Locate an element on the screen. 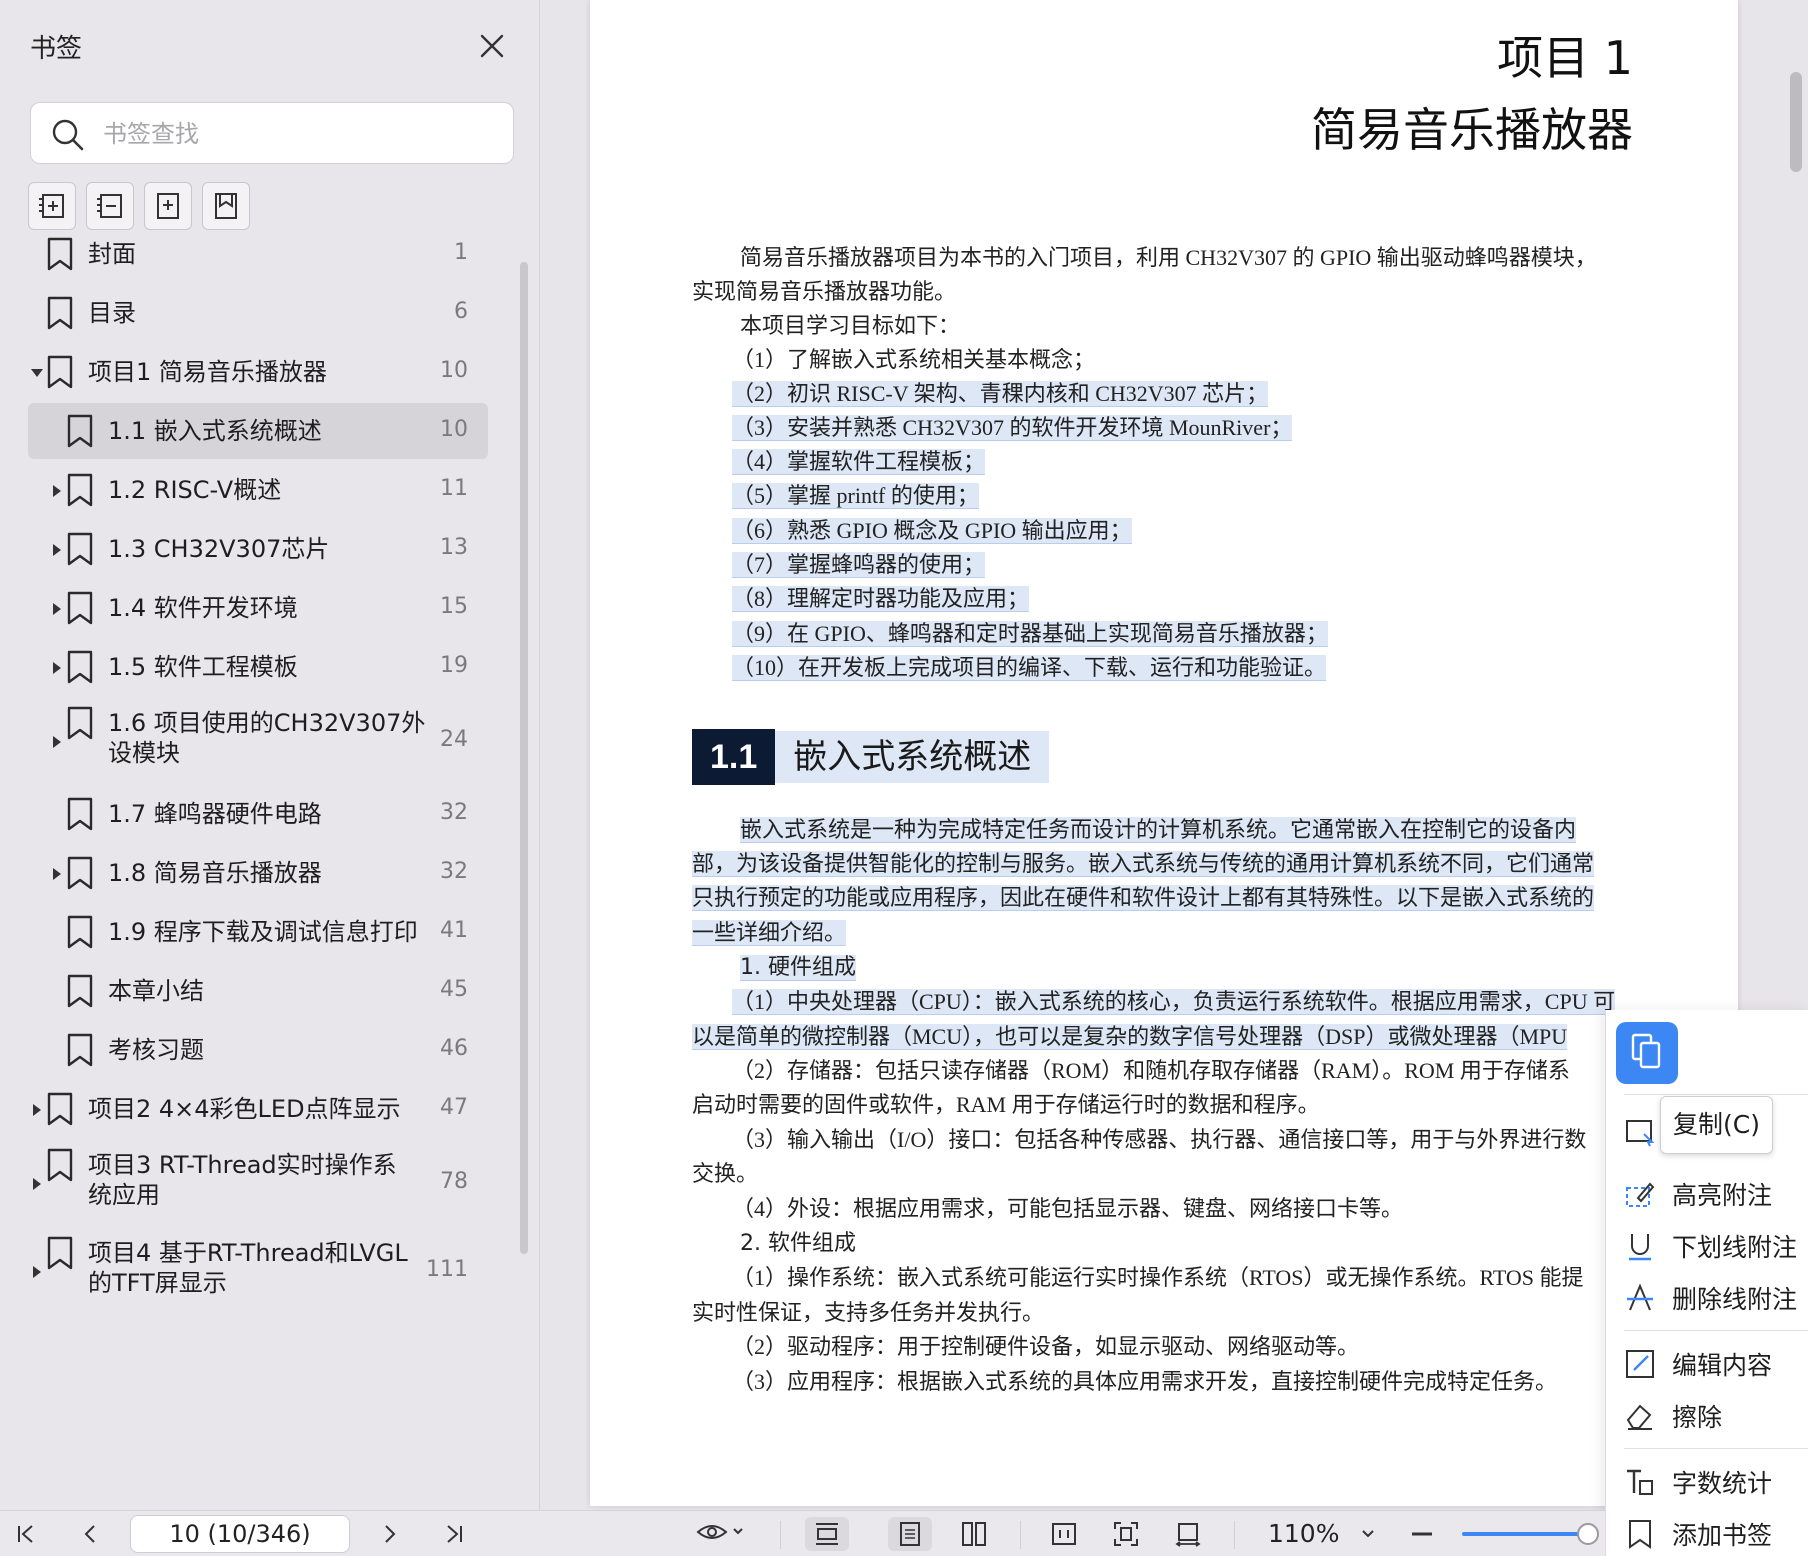  menu-item-label: 下划线附注 is located at coordinates (1735, 1247).